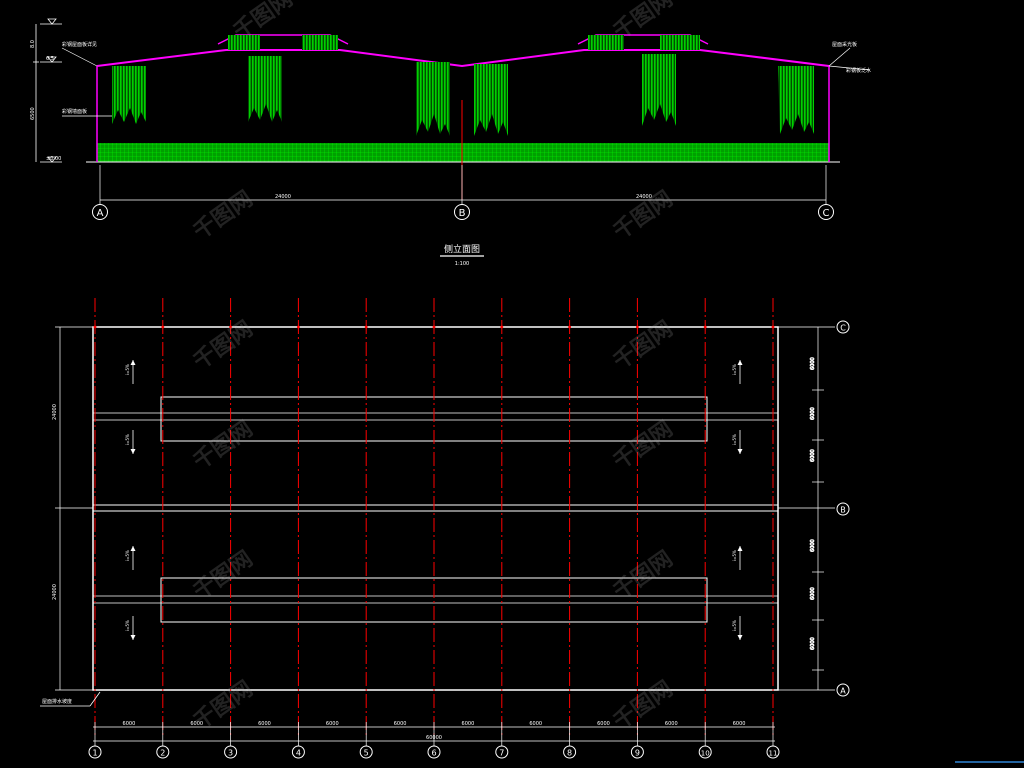  What do you see at coordinates (33, 44) in the screenshot?
I see `level-mark-top: 8.0` at bounding box center [33, 44].